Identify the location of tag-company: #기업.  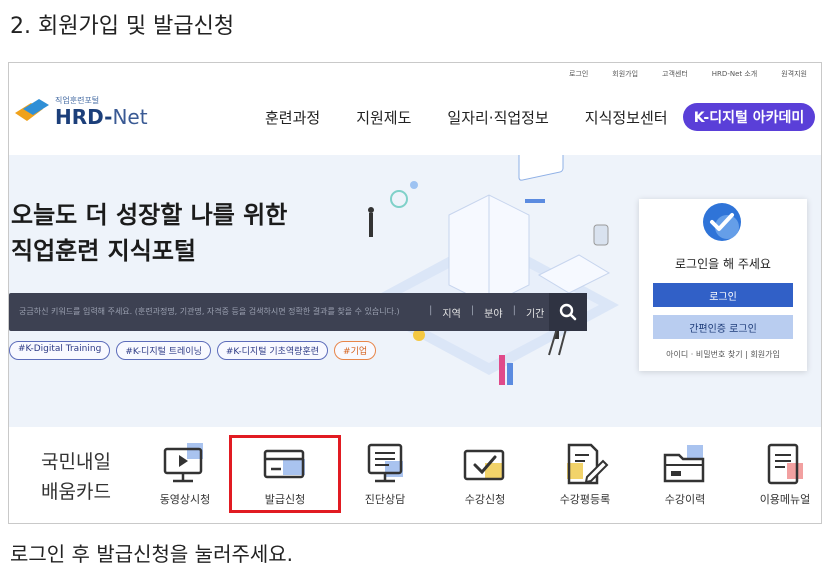
(355, 350).